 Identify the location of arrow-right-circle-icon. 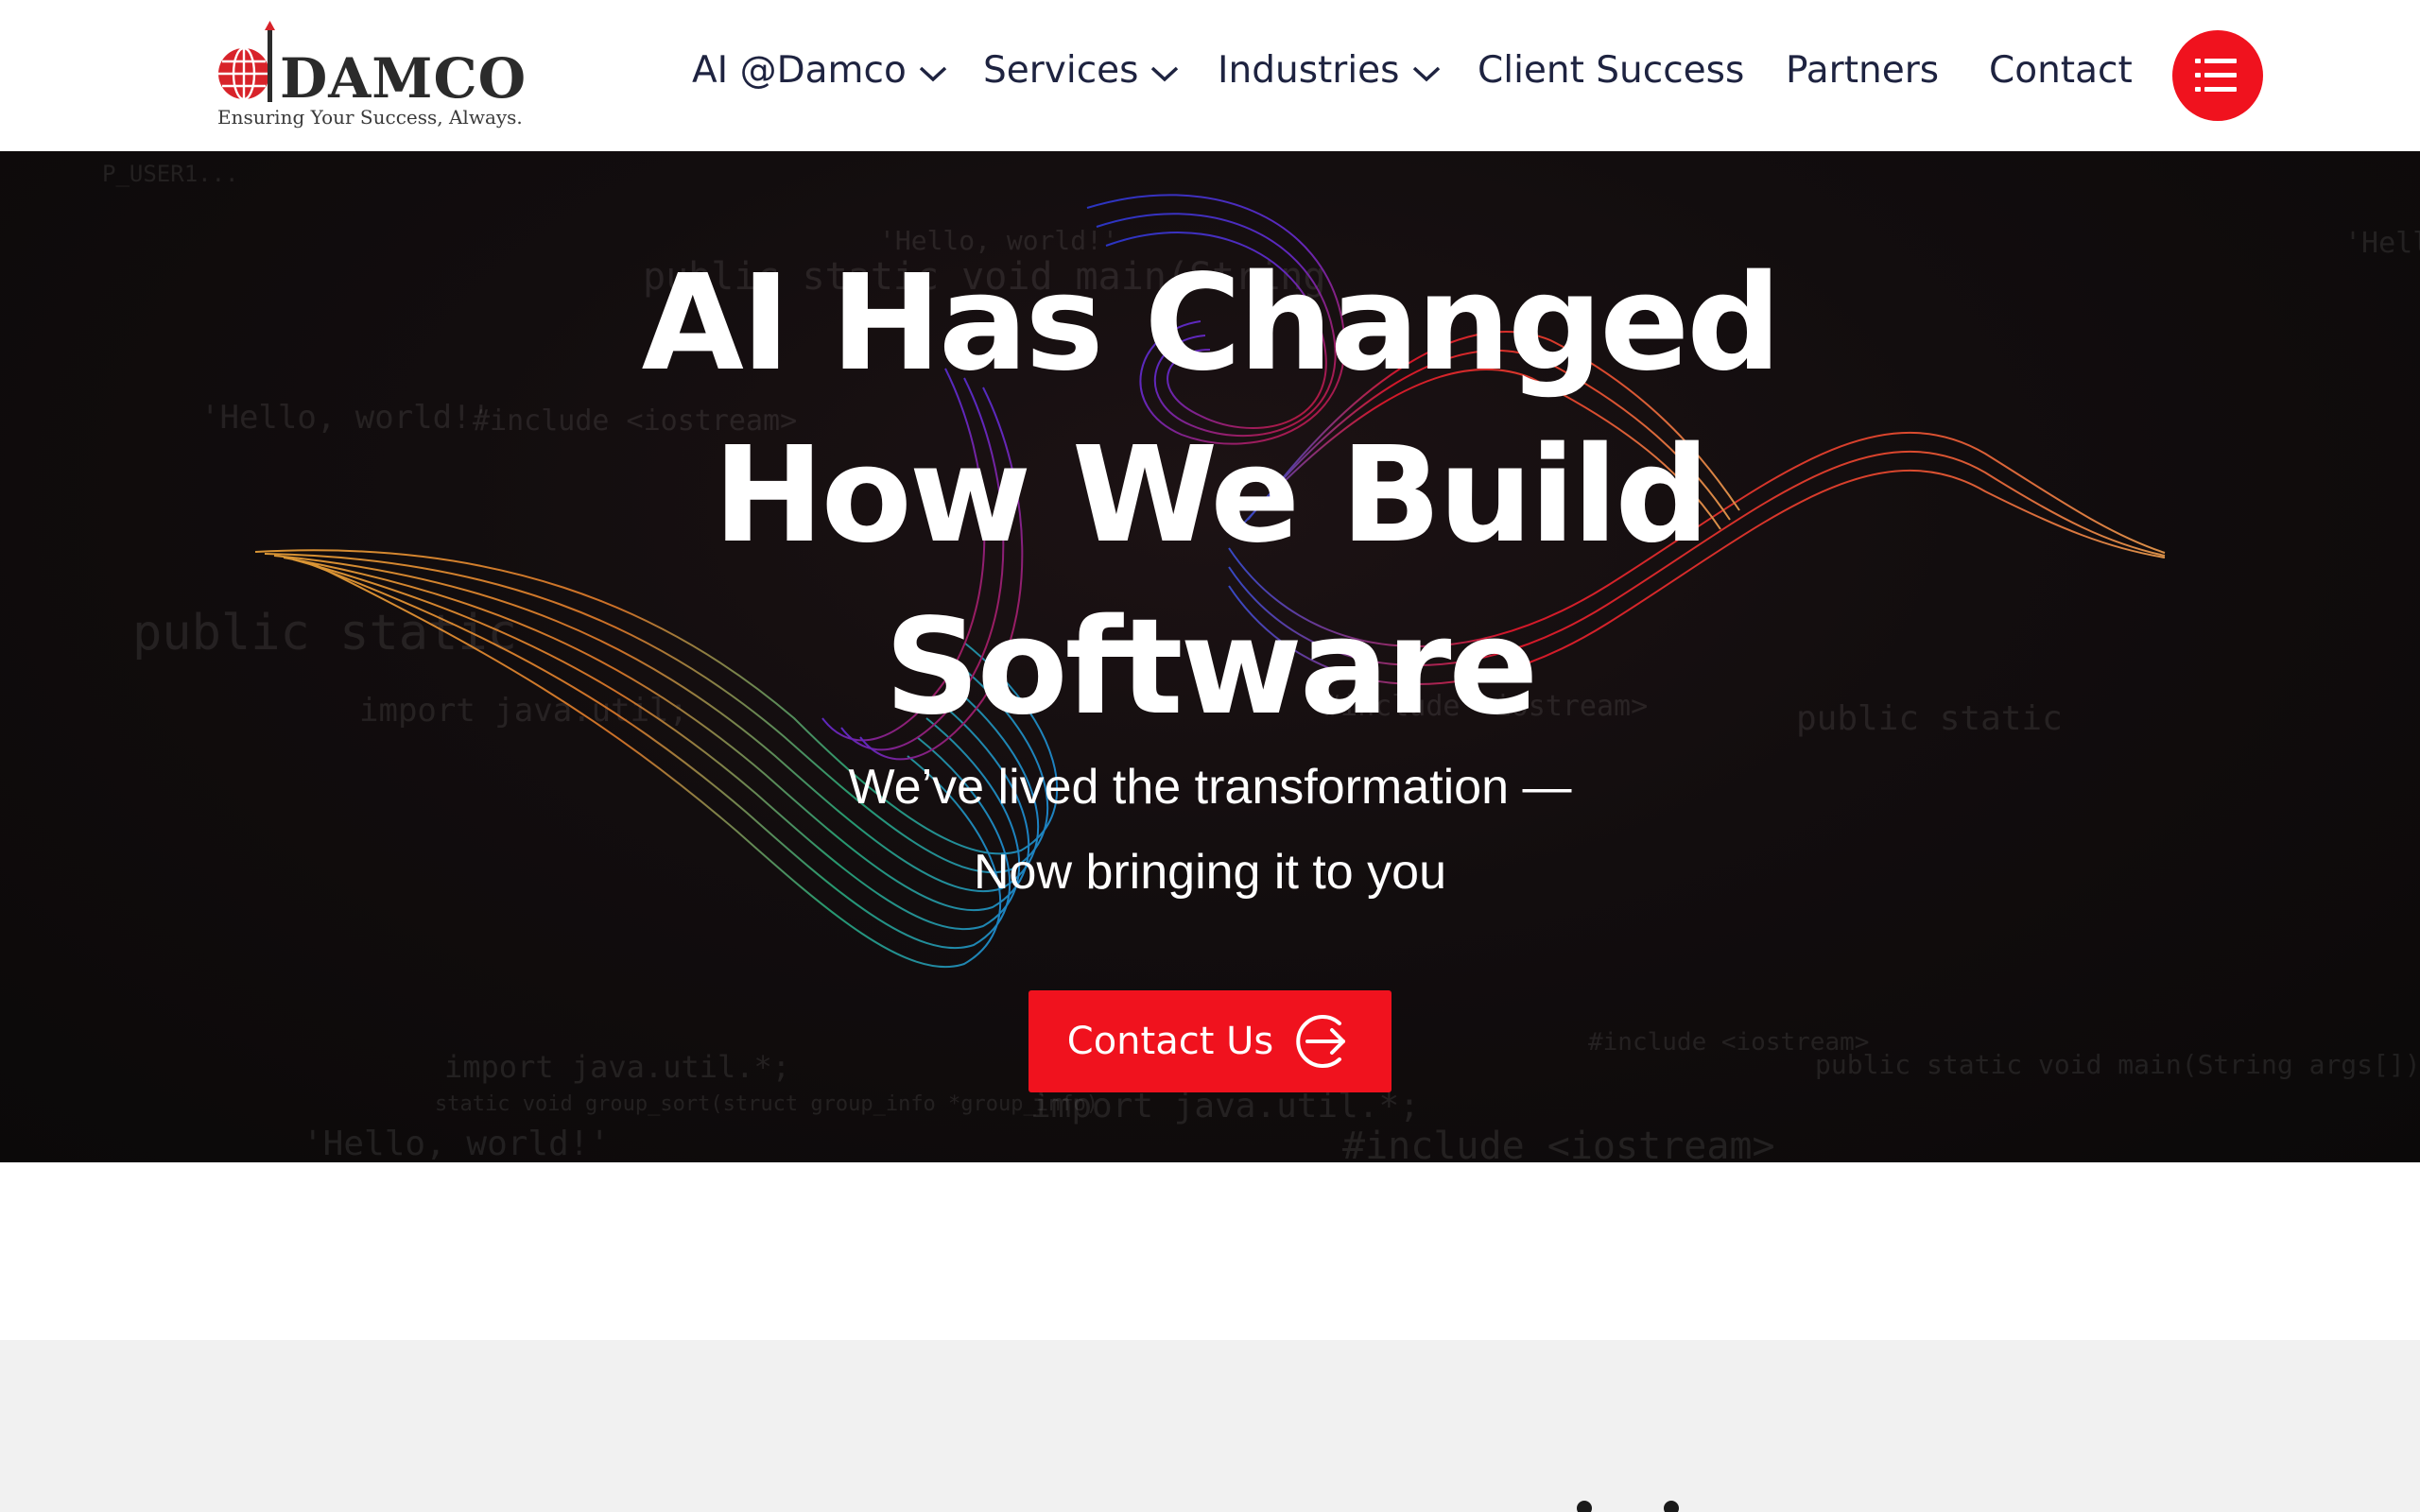
(1321, 1041).